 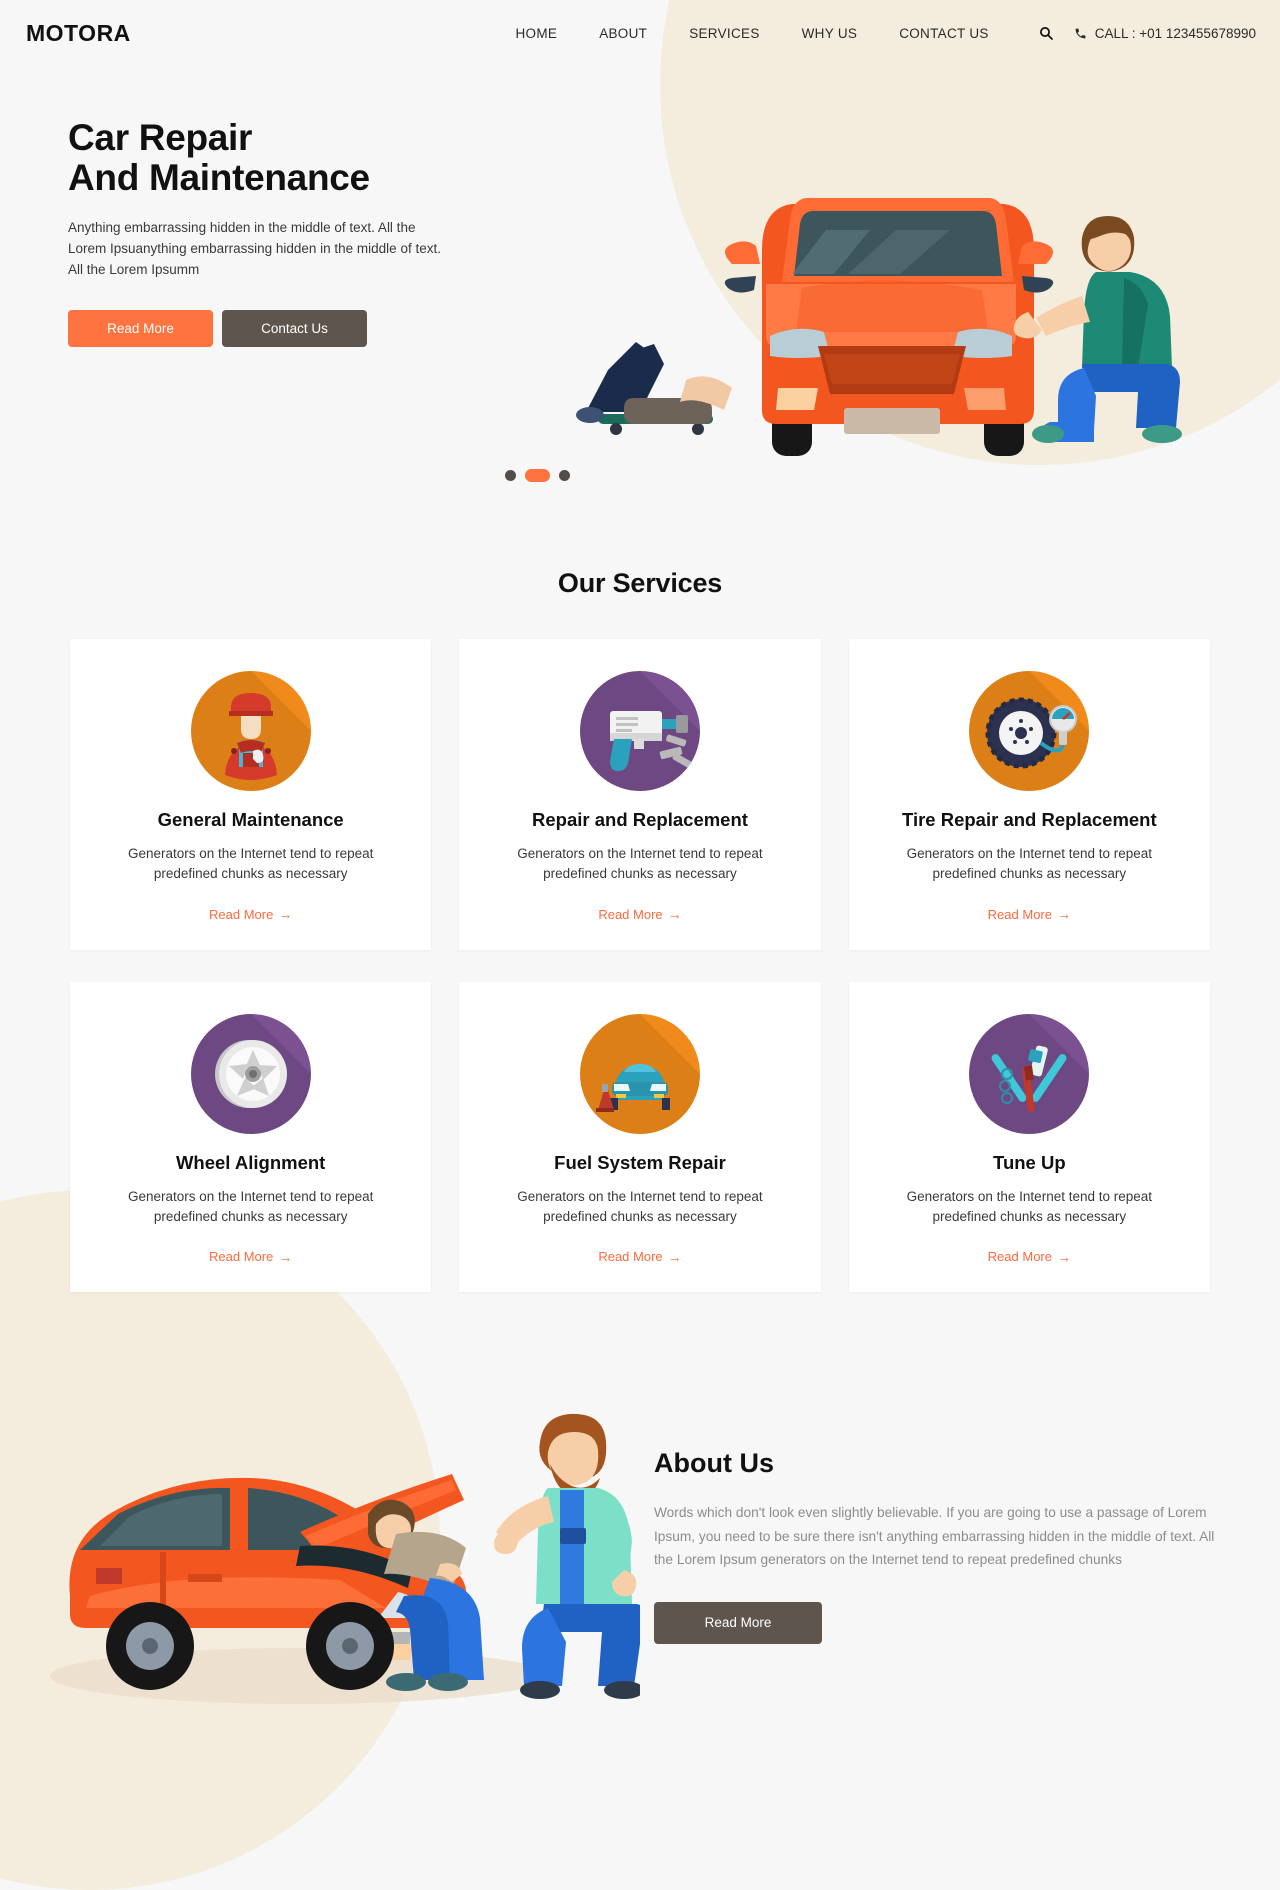 What do you see at coordinates (250, 1162) in the screenshot?
I see `service-card-title: Wheel Alignment` at bounding box center [250, 1162].